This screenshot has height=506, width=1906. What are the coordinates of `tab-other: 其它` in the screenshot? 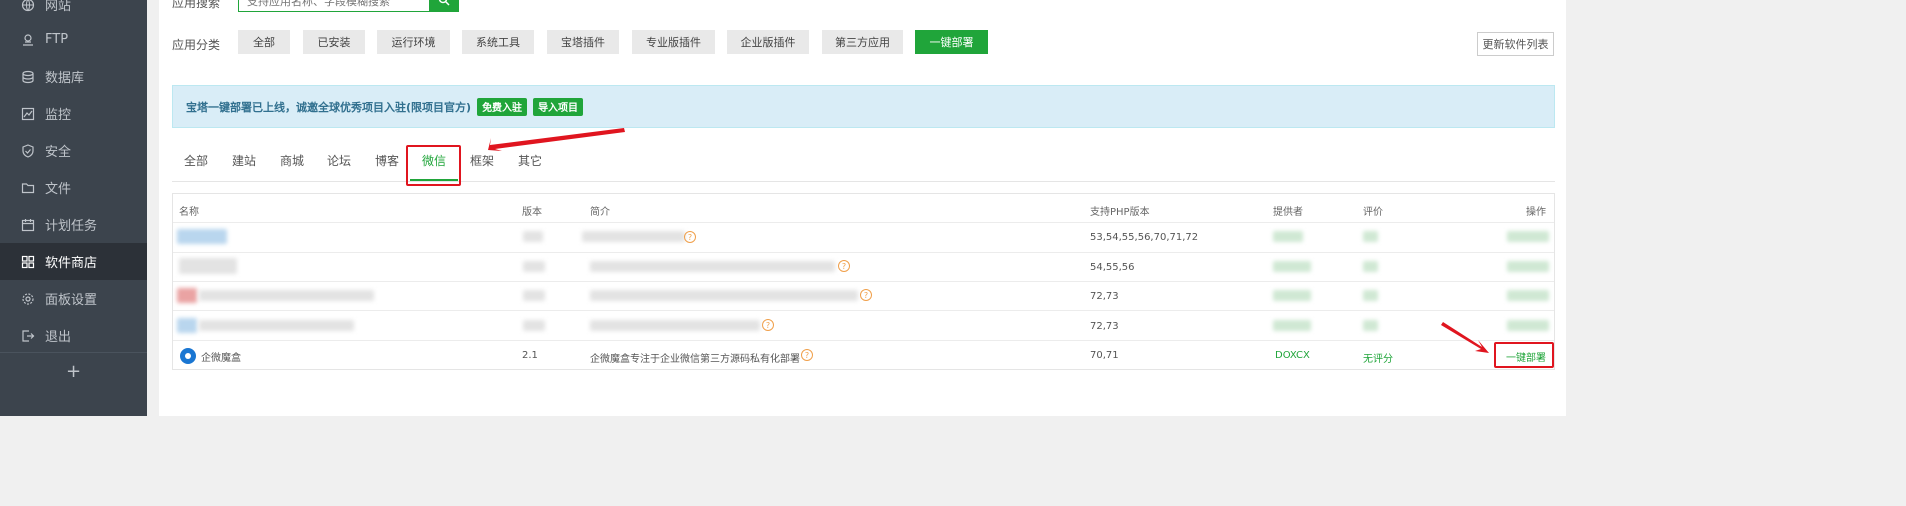 It's located at (530, 160).